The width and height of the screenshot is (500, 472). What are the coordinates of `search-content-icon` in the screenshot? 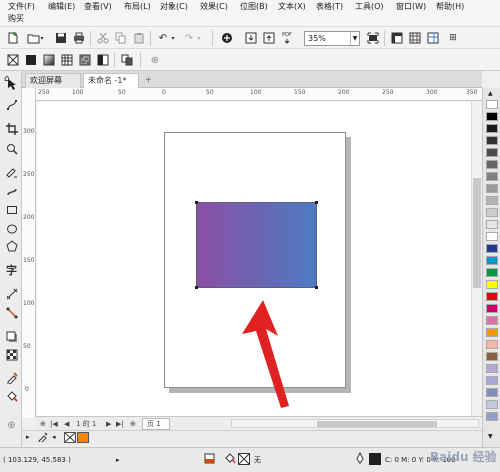 It's located at (227, 38).